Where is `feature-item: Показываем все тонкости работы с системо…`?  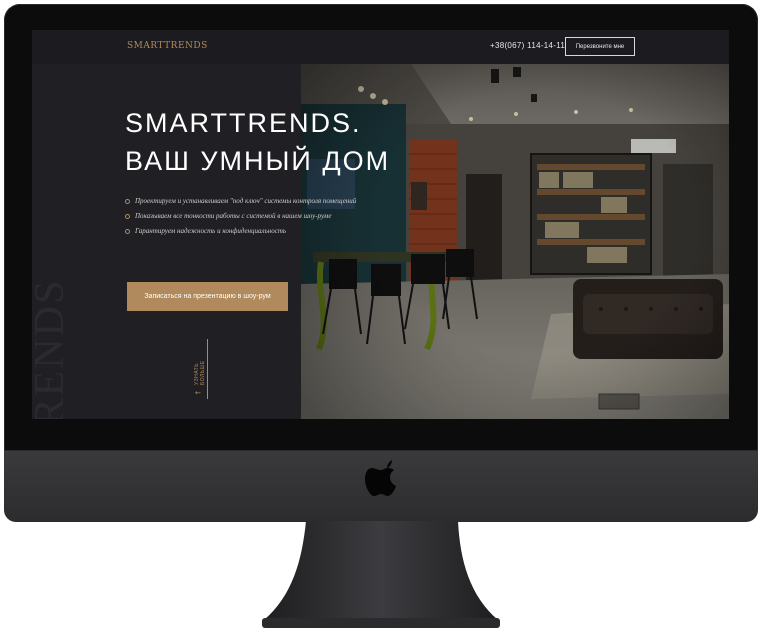 feature-item: Показываем все тонкости работы с системо… is located at coordinates (240, 216).